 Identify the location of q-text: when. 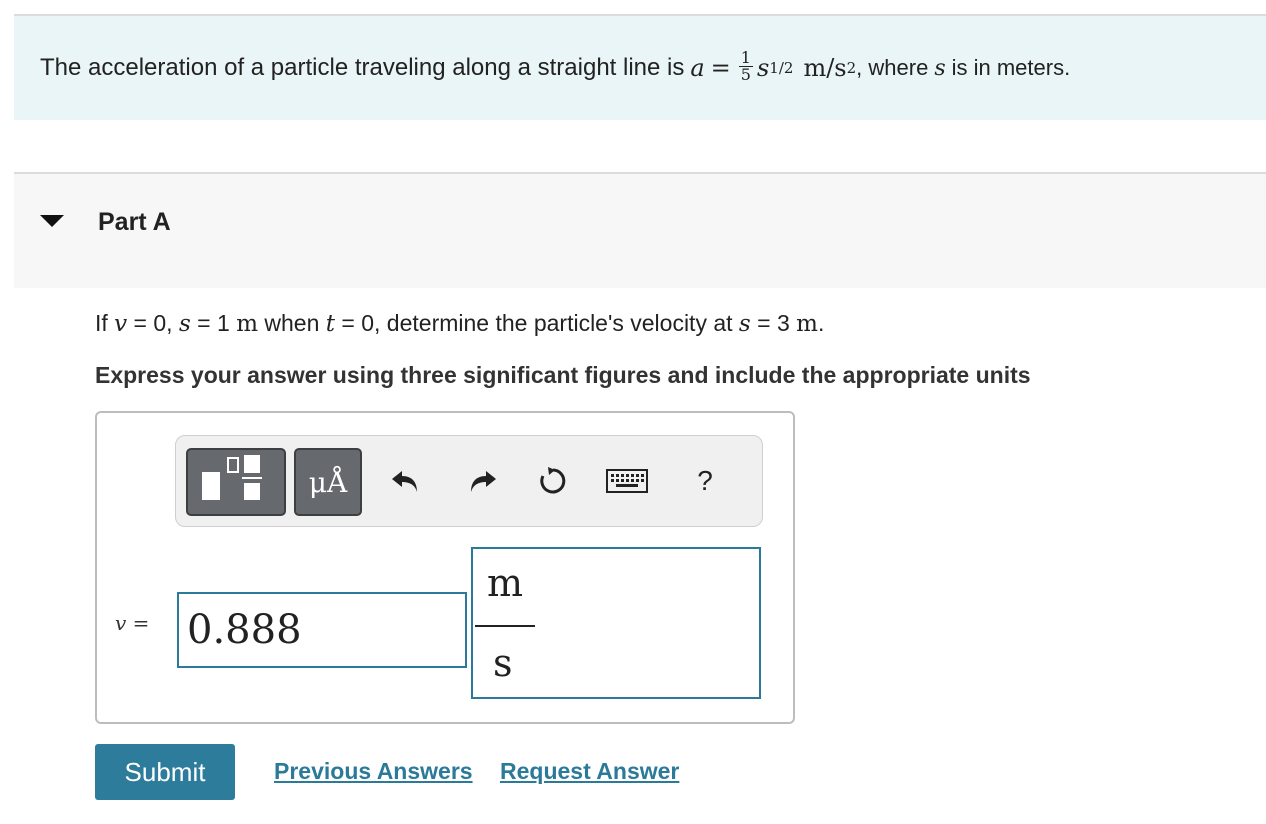
(292, 323).